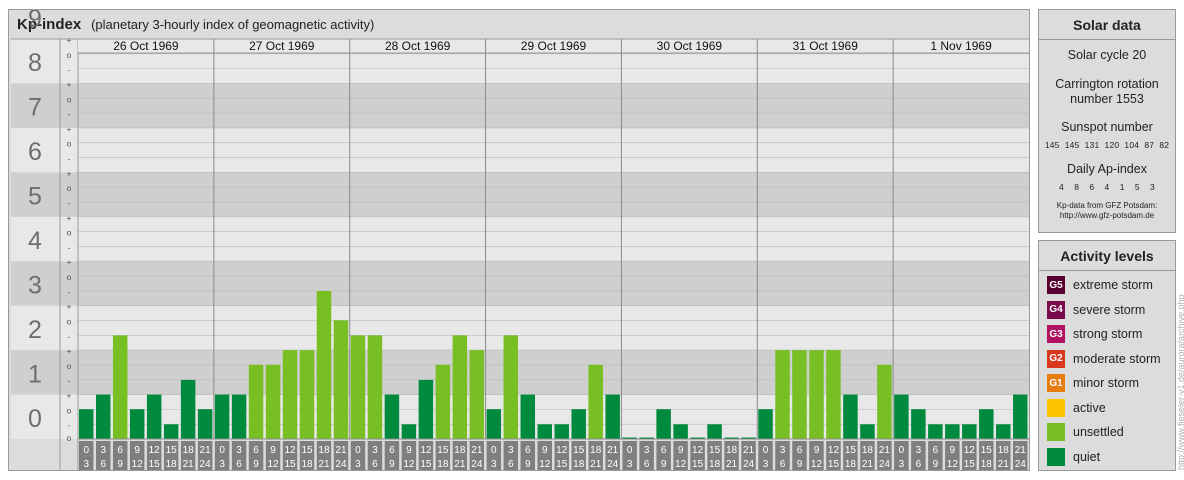 This screenshot has width=1184, height=480. What do you see at coordinates (1107, 145) in the screenshot?
I see `sunspot-values: 145 145 131 120 104 87 82` at bounding box center [1107, 145].